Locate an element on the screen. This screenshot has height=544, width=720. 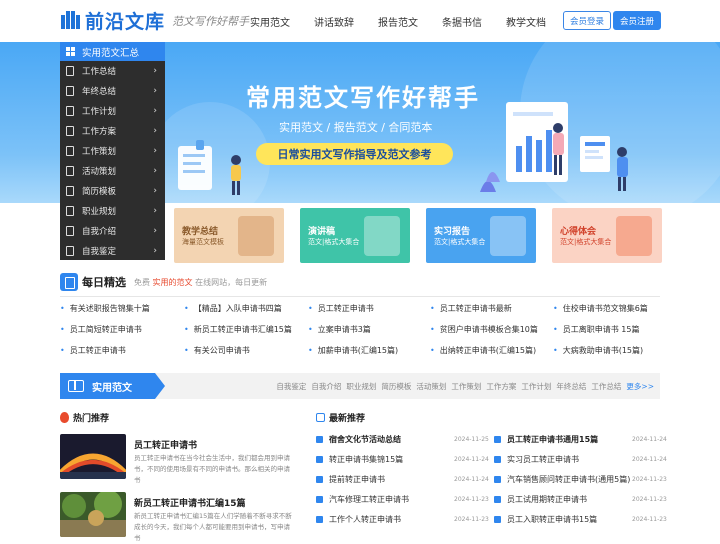
nav-item: 实用范文 is located at coordinates (270, 21).